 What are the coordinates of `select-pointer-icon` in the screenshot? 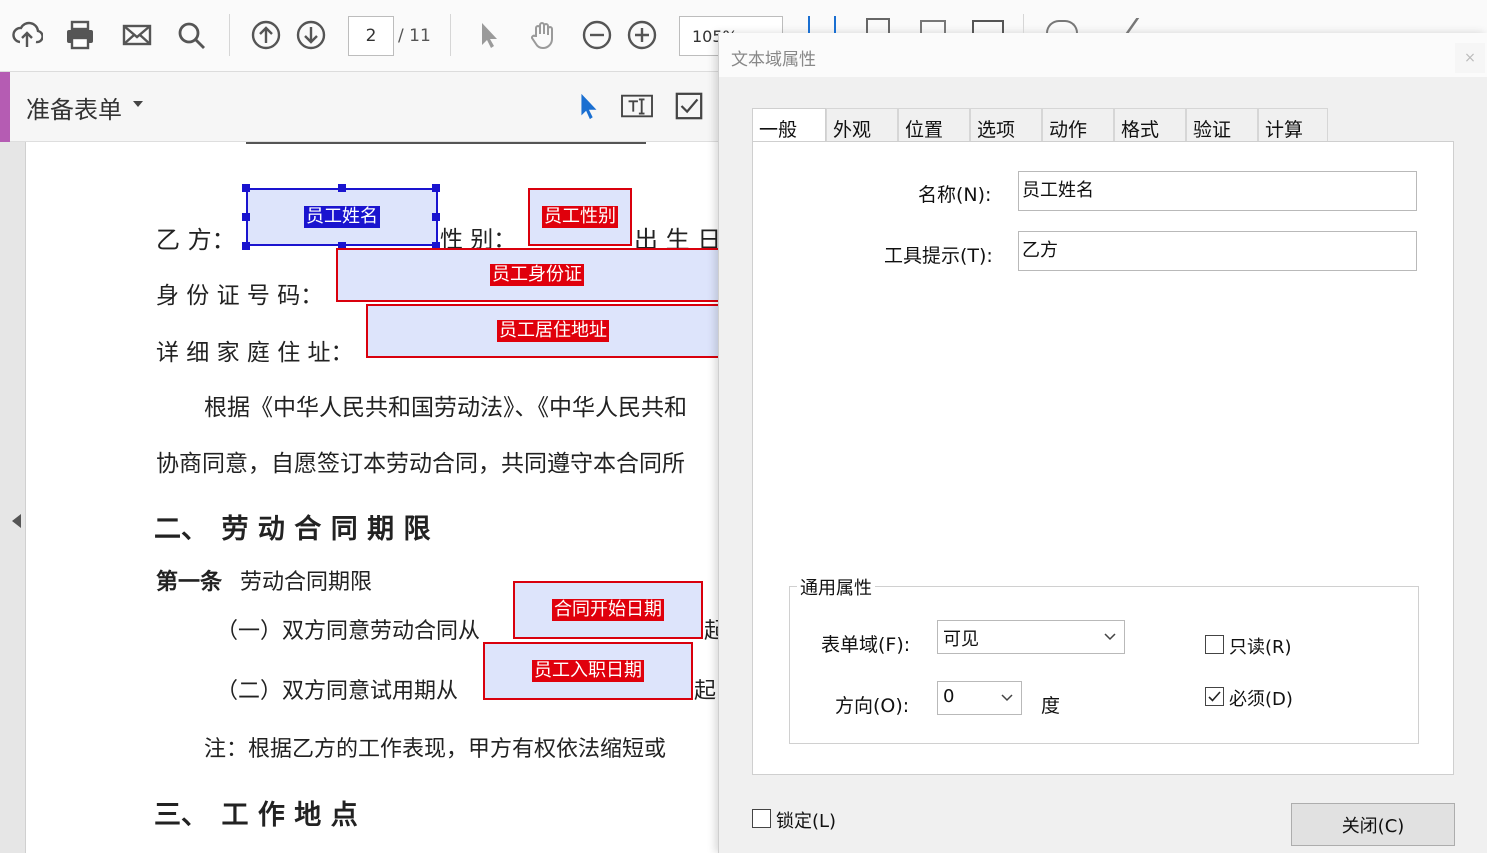 It's located at (489, 35).